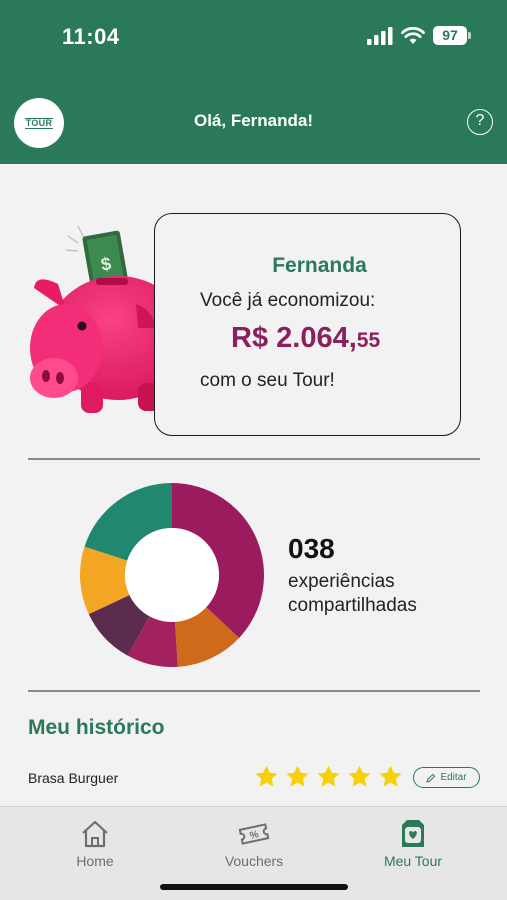 The height and width of the screenshot is (900, 507). I want to click on savings-outro: com o seu Tour!, so click(267, 380).